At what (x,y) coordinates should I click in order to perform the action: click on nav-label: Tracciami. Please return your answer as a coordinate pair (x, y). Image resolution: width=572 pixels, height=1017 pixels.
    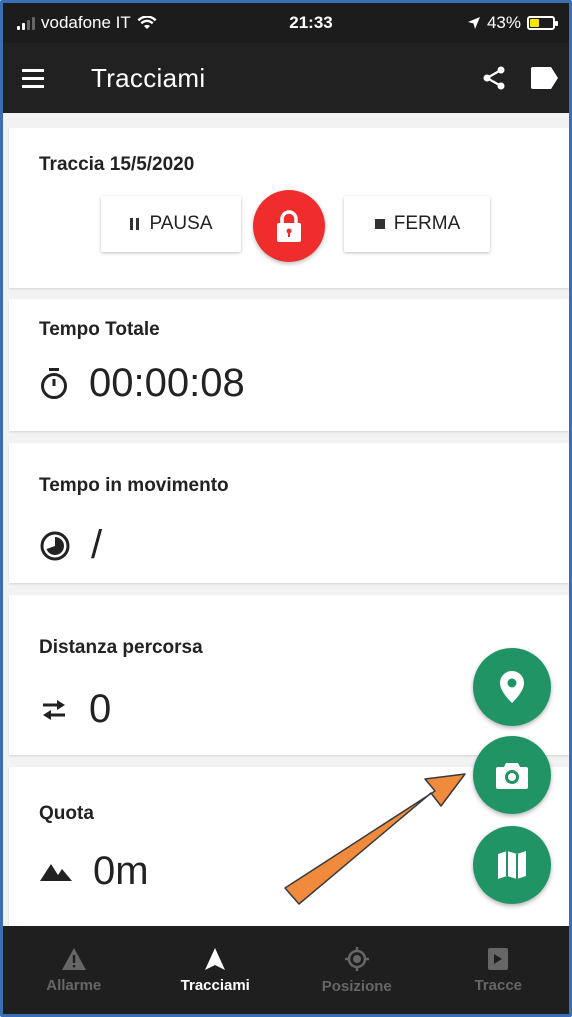
    Looking at the image, I should click on (215, 985).